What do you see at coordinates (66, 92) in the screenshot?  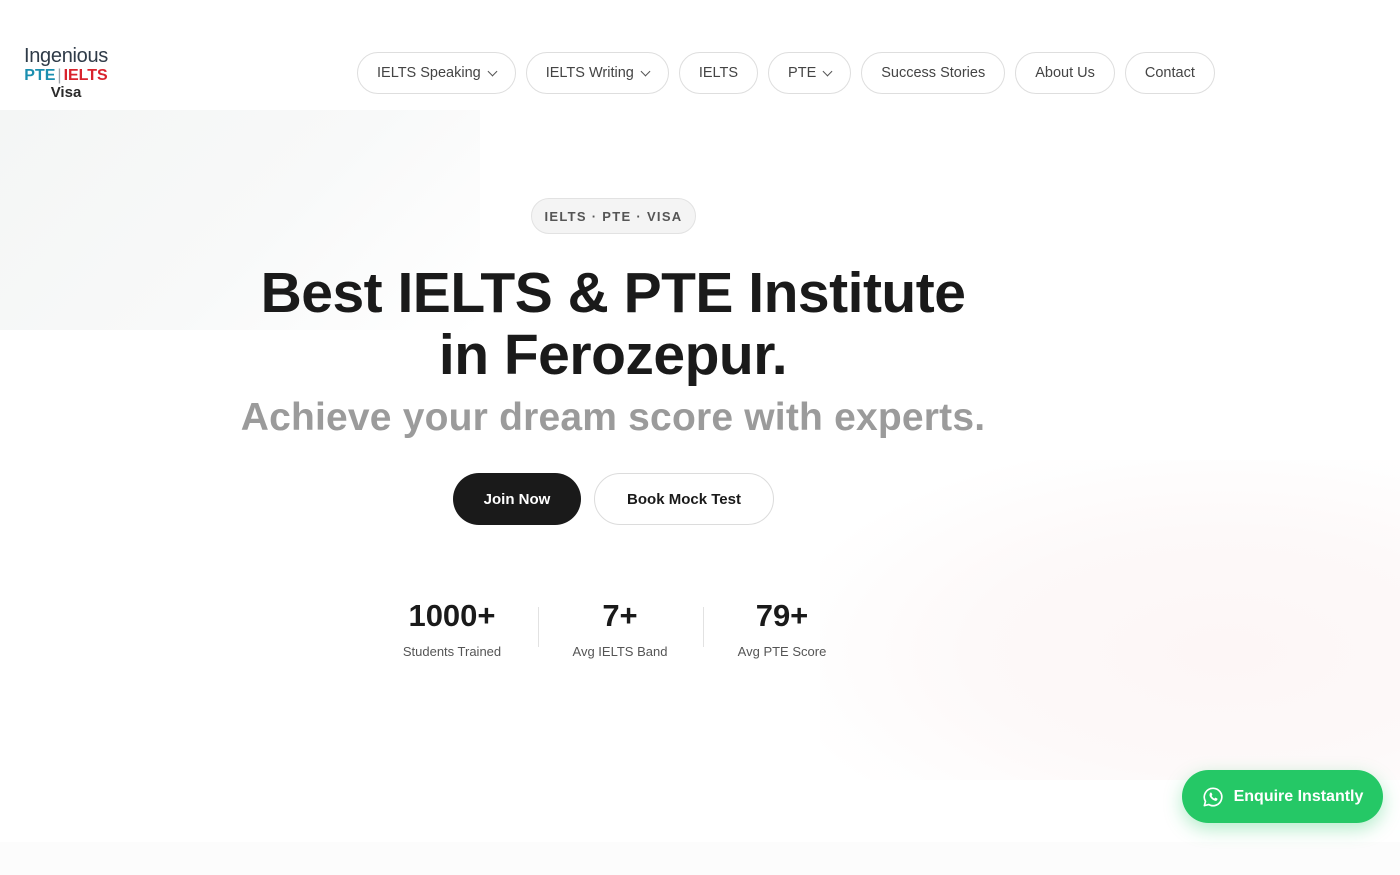 I see `logo-visa: Visa` at bounding box center [66, 92].